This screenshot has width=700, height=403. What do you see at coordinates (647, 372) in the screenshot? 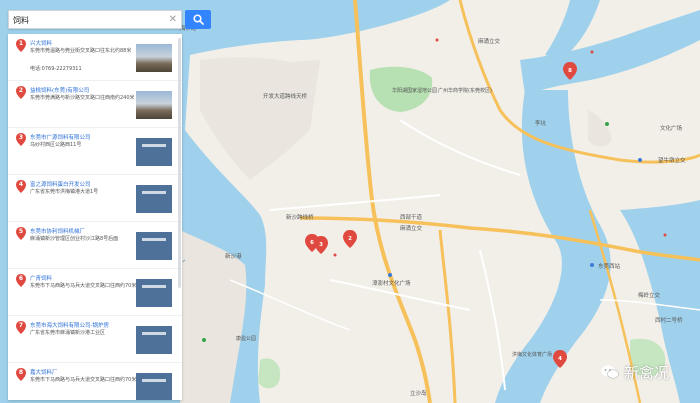
I see `watermark-text: 新禽况` at bounding box center [647, 372].